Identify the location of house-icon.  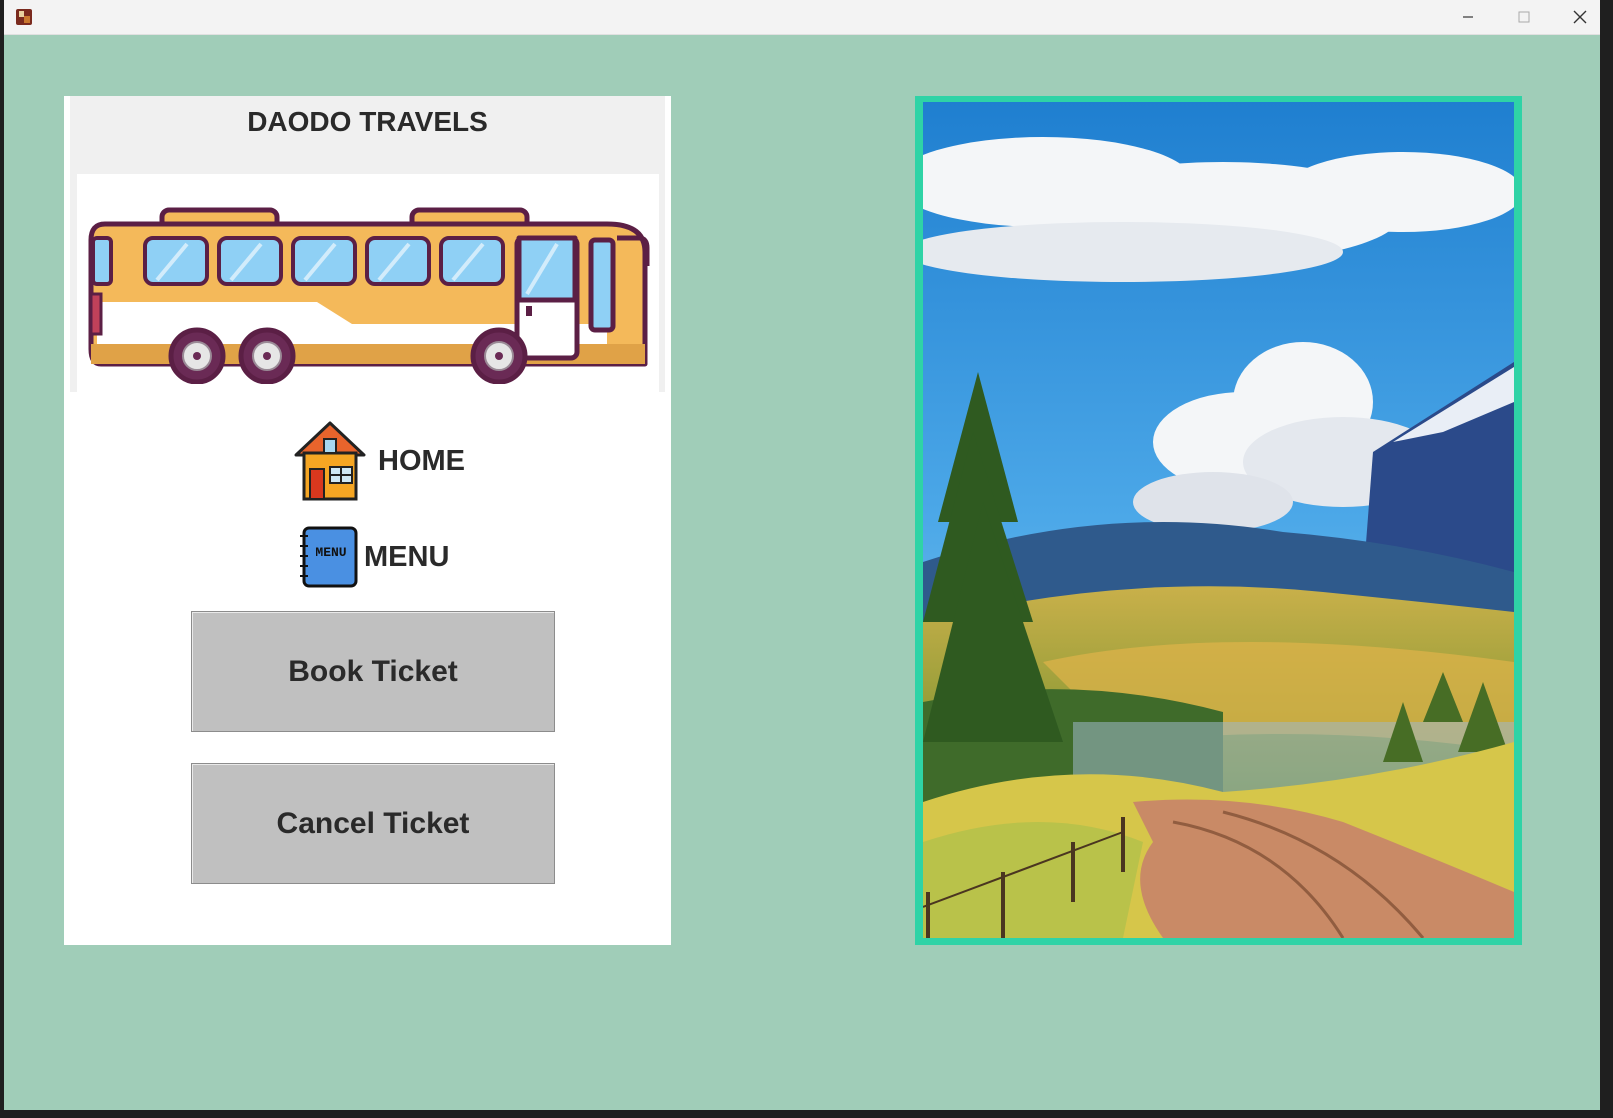
(330, 461).